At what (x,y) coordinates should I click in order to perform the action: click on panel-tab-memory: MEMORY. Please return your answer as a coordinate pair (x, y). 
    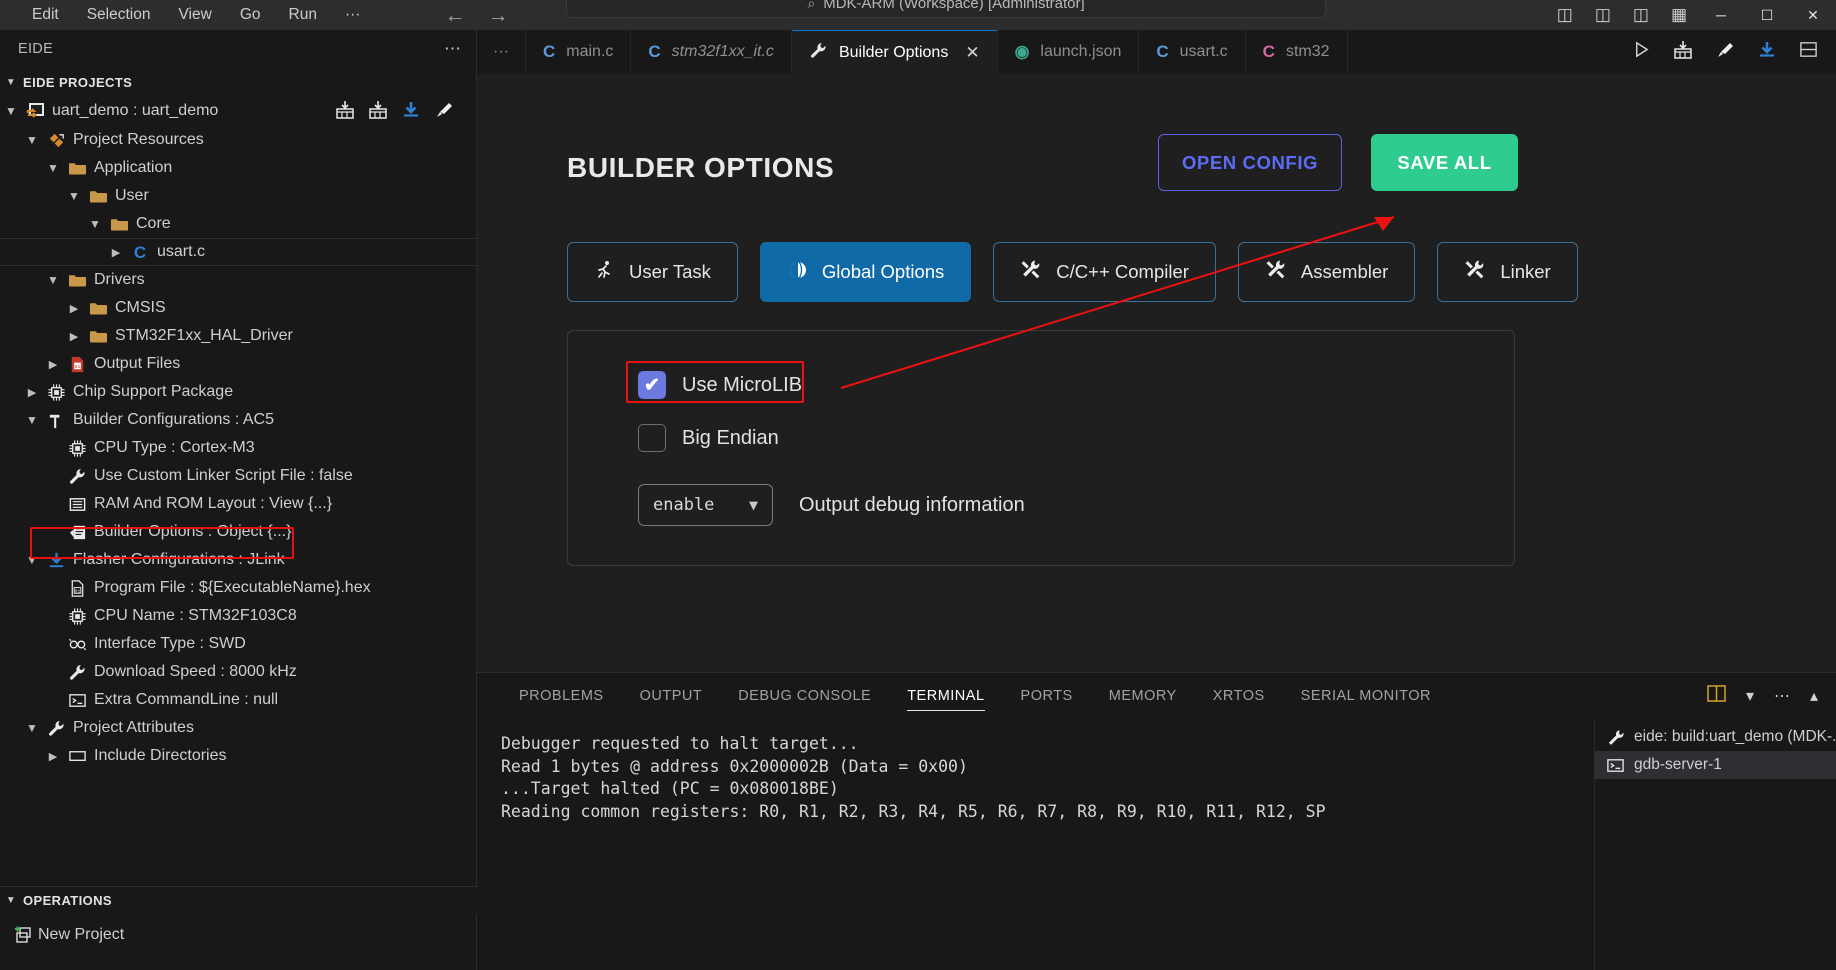
    Looking at the image, I should click on (1143, 696).